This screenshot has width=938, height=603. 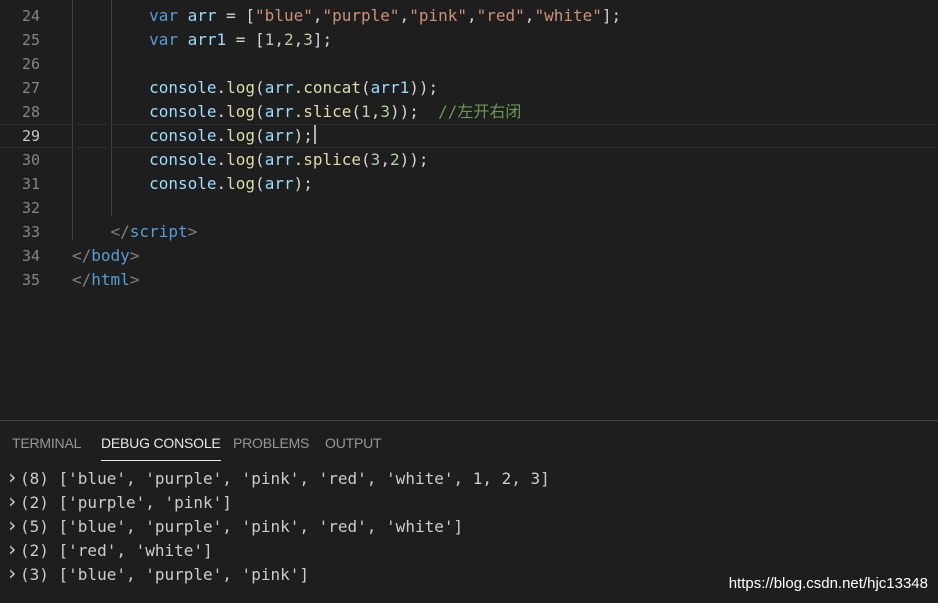 I want to click on console-entry: › (2) ['purple', 'pink'], so click(x=119, y=501).